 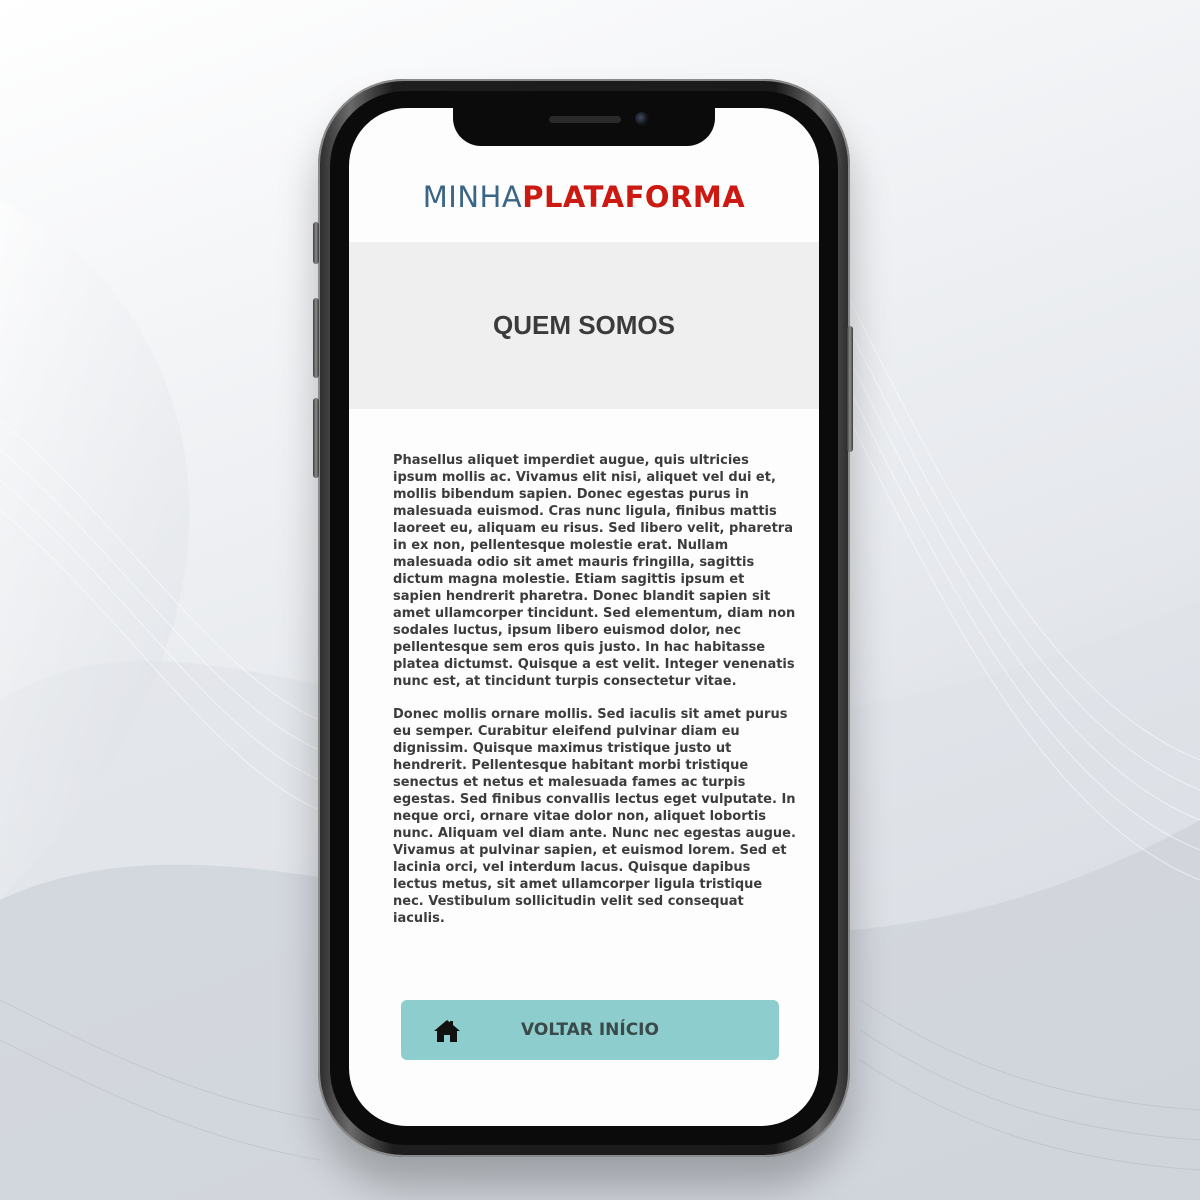 I want to click on phone-power-button, so click(x=850, y=389).